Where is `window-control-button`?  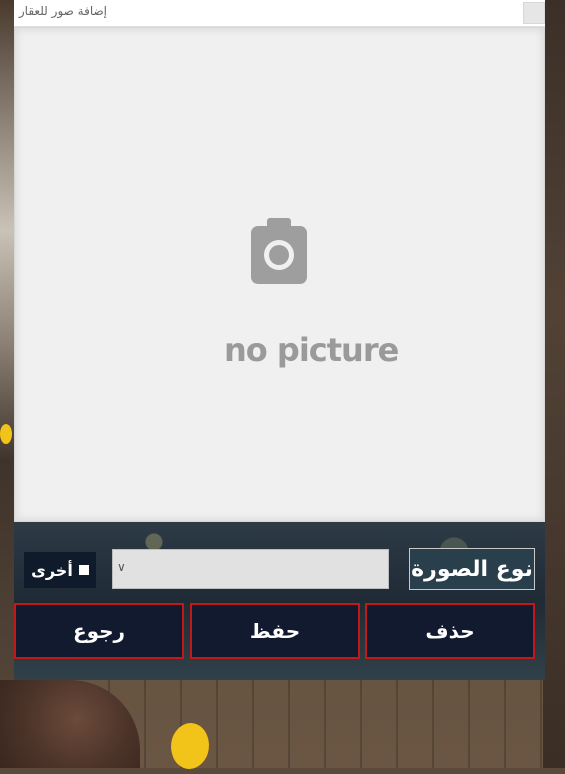 window-control-button is located at coordinates (534, 13).